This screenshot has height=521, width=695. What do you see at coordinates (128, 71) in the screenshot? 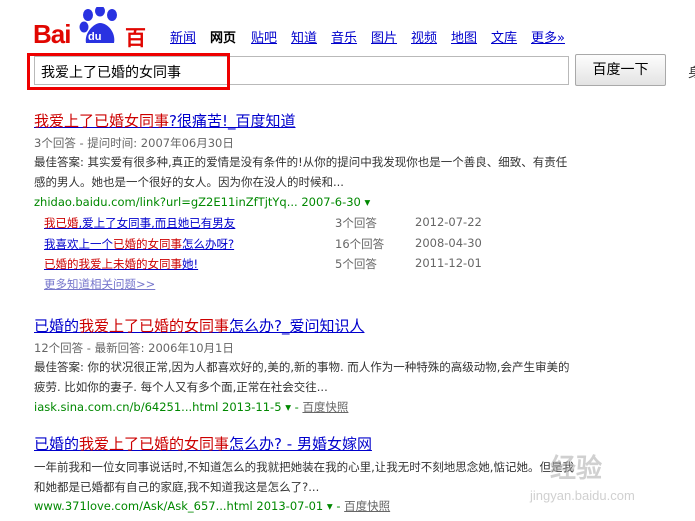
I see `query-highlight-box` at bounding box center [128, 71].